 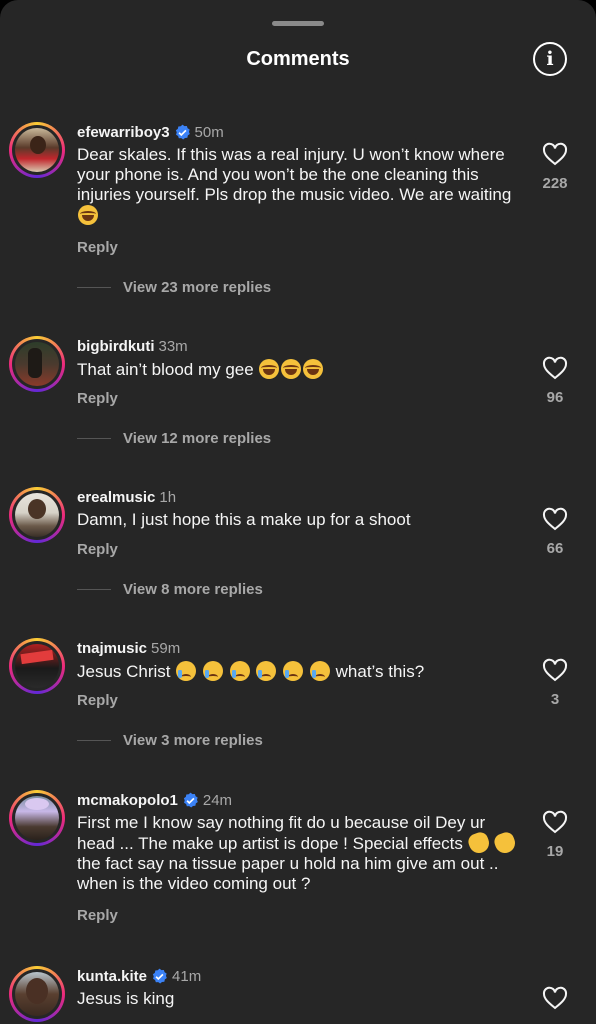 I want to click on like-count: 228, so click(x=555, y=183).